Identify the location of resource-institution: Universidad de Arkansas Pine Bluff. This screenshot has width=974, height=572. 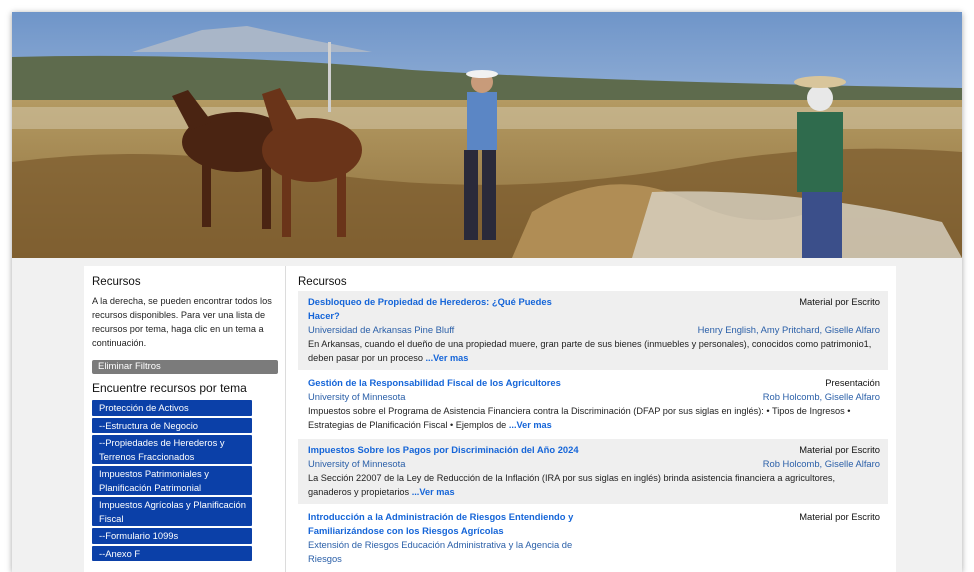
(381, 329).